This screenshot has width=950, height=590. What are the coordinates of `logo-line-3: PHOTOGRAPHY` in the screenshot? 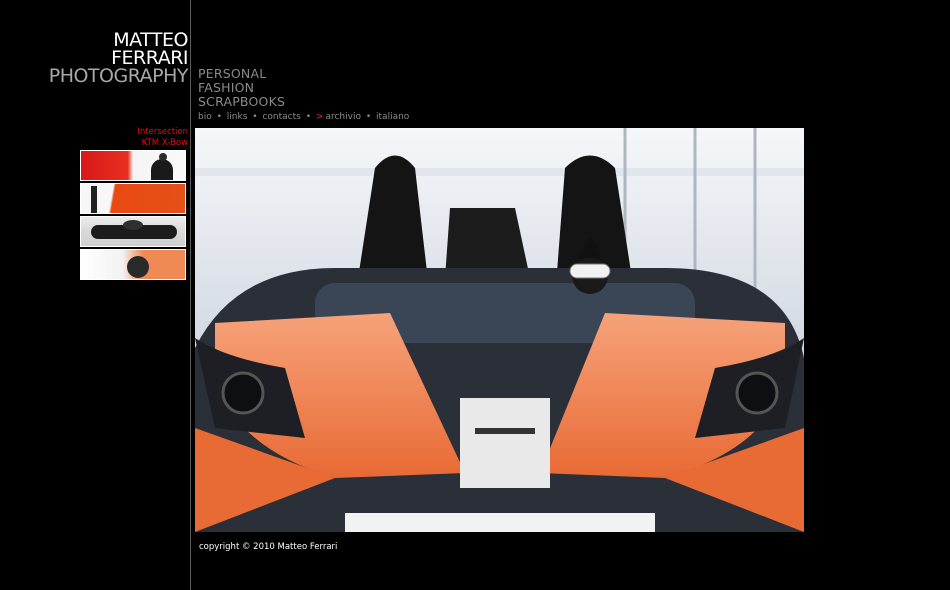 It's located at (118, 76).